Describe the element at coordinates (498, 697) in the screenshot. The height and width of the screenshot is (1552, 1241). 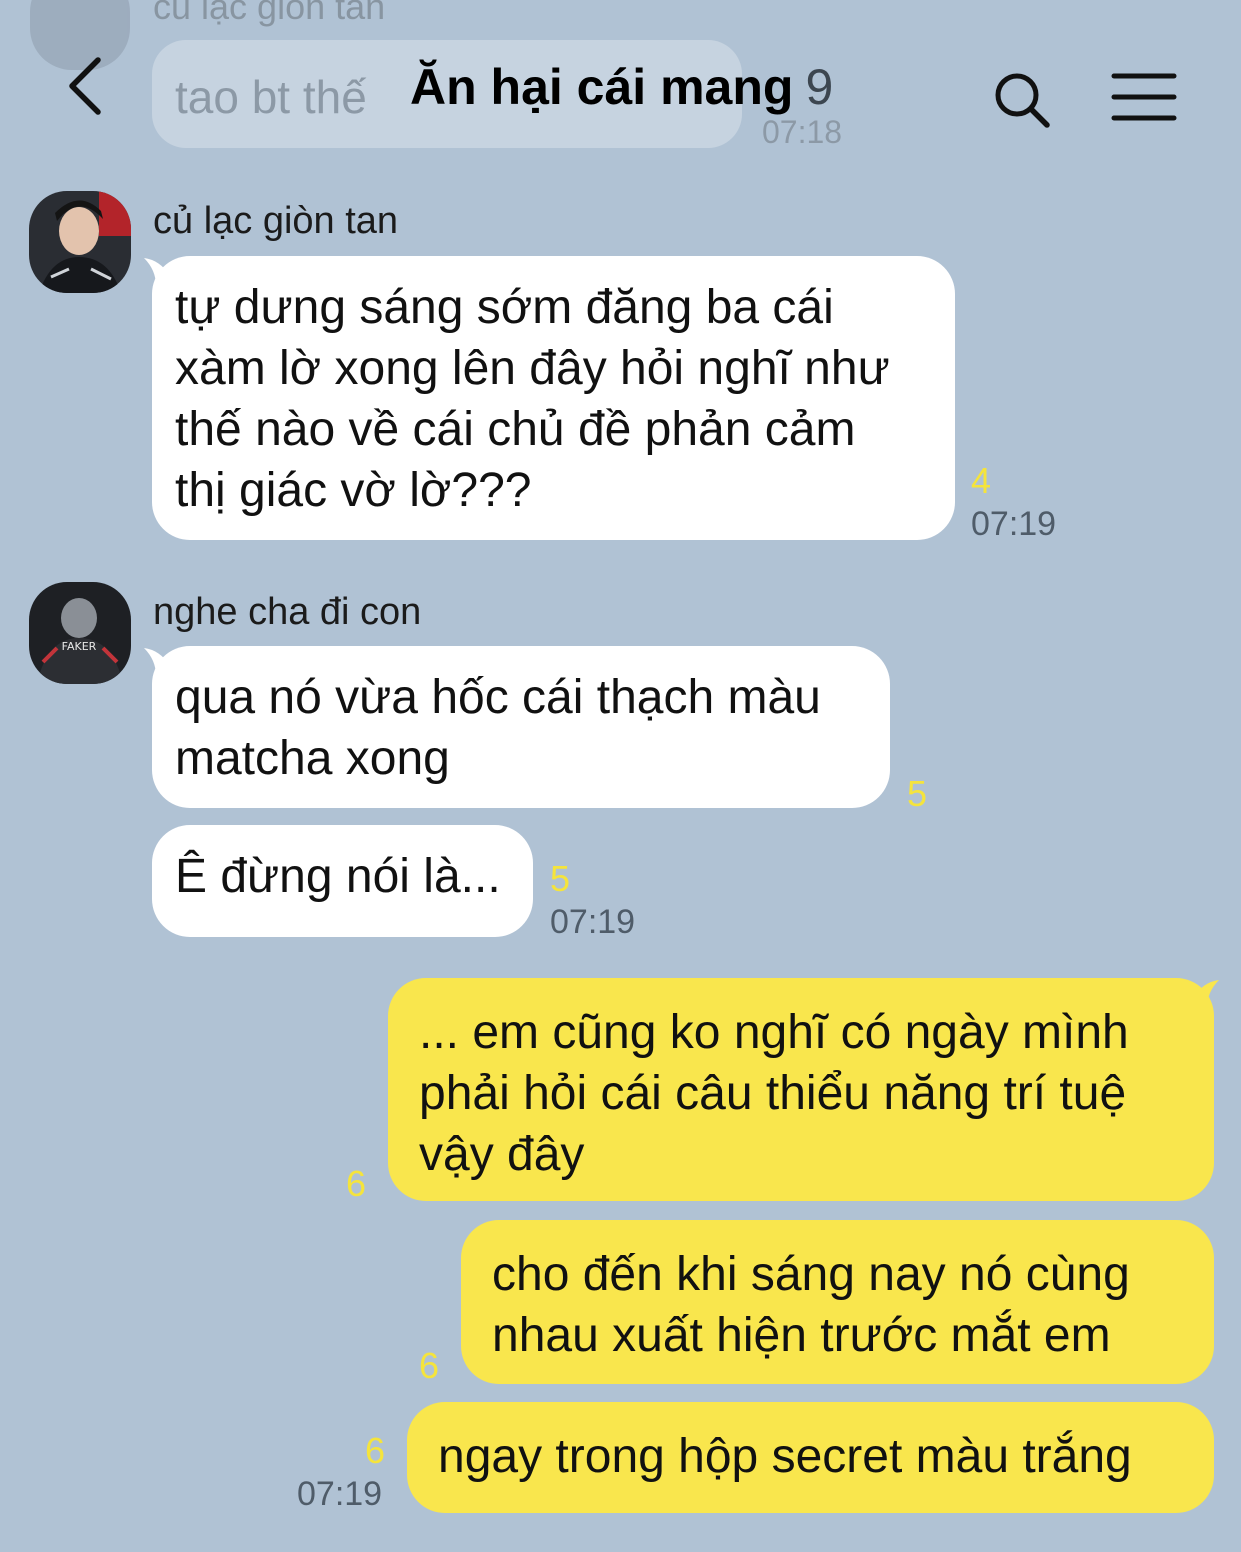
I see `message-text-line: qua nó vừa hốc cái thạch màu` at that location.